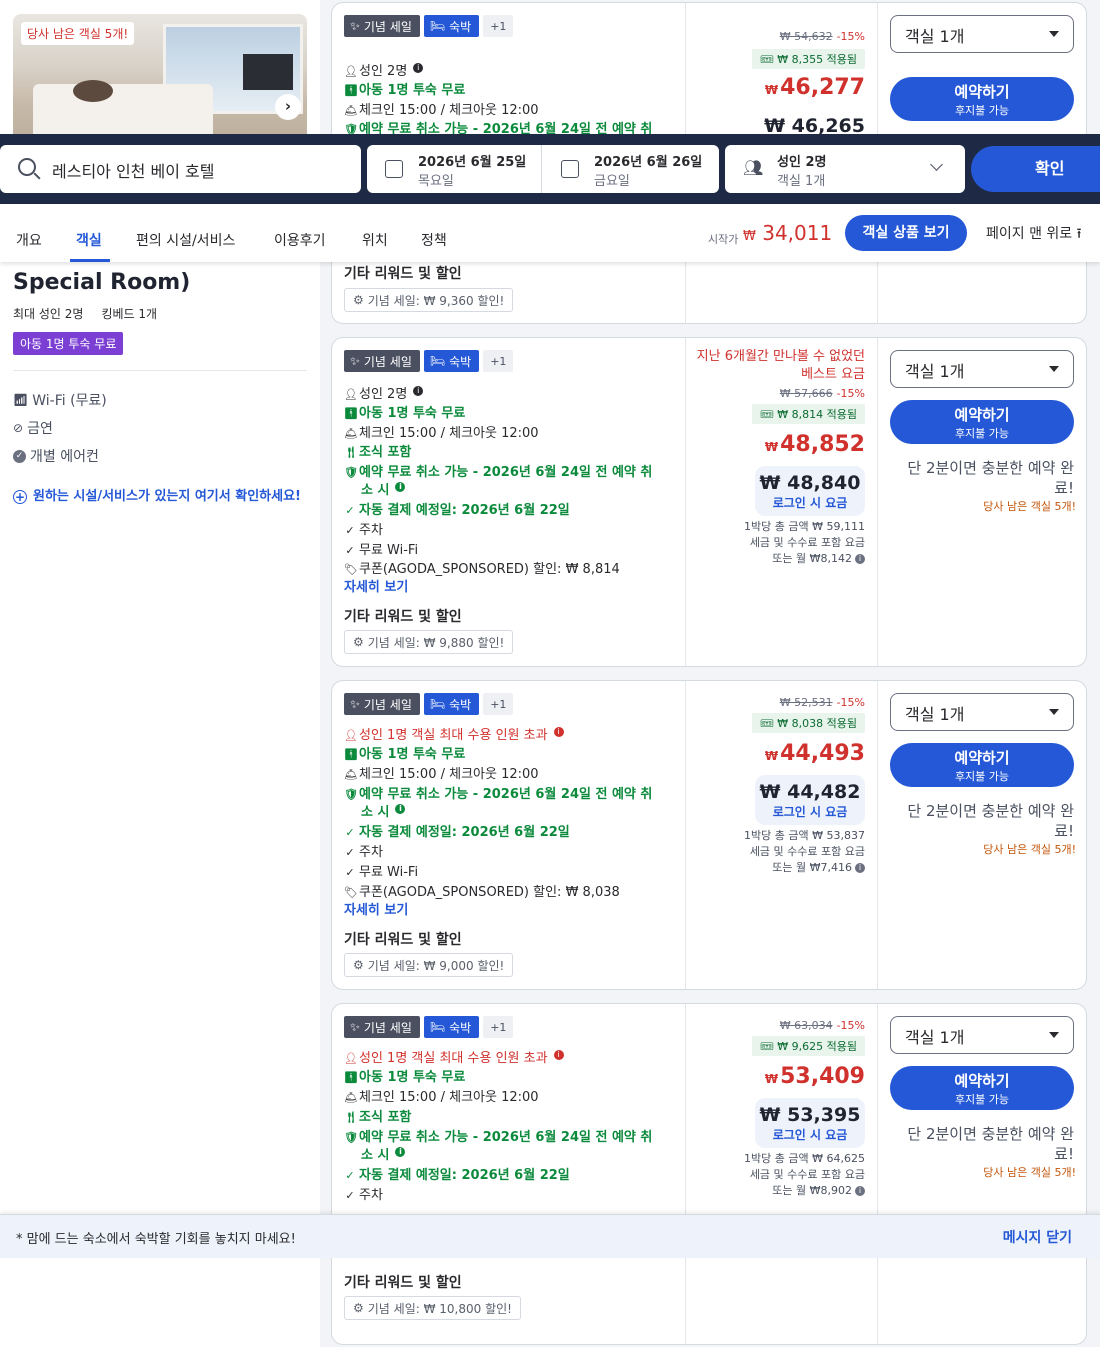 This screenshot has height=1347, width=1100. Describe the element at coordinates (648, 162) in the screenshot. I see `checkout-date: 2026년 6월 26일` at that location.